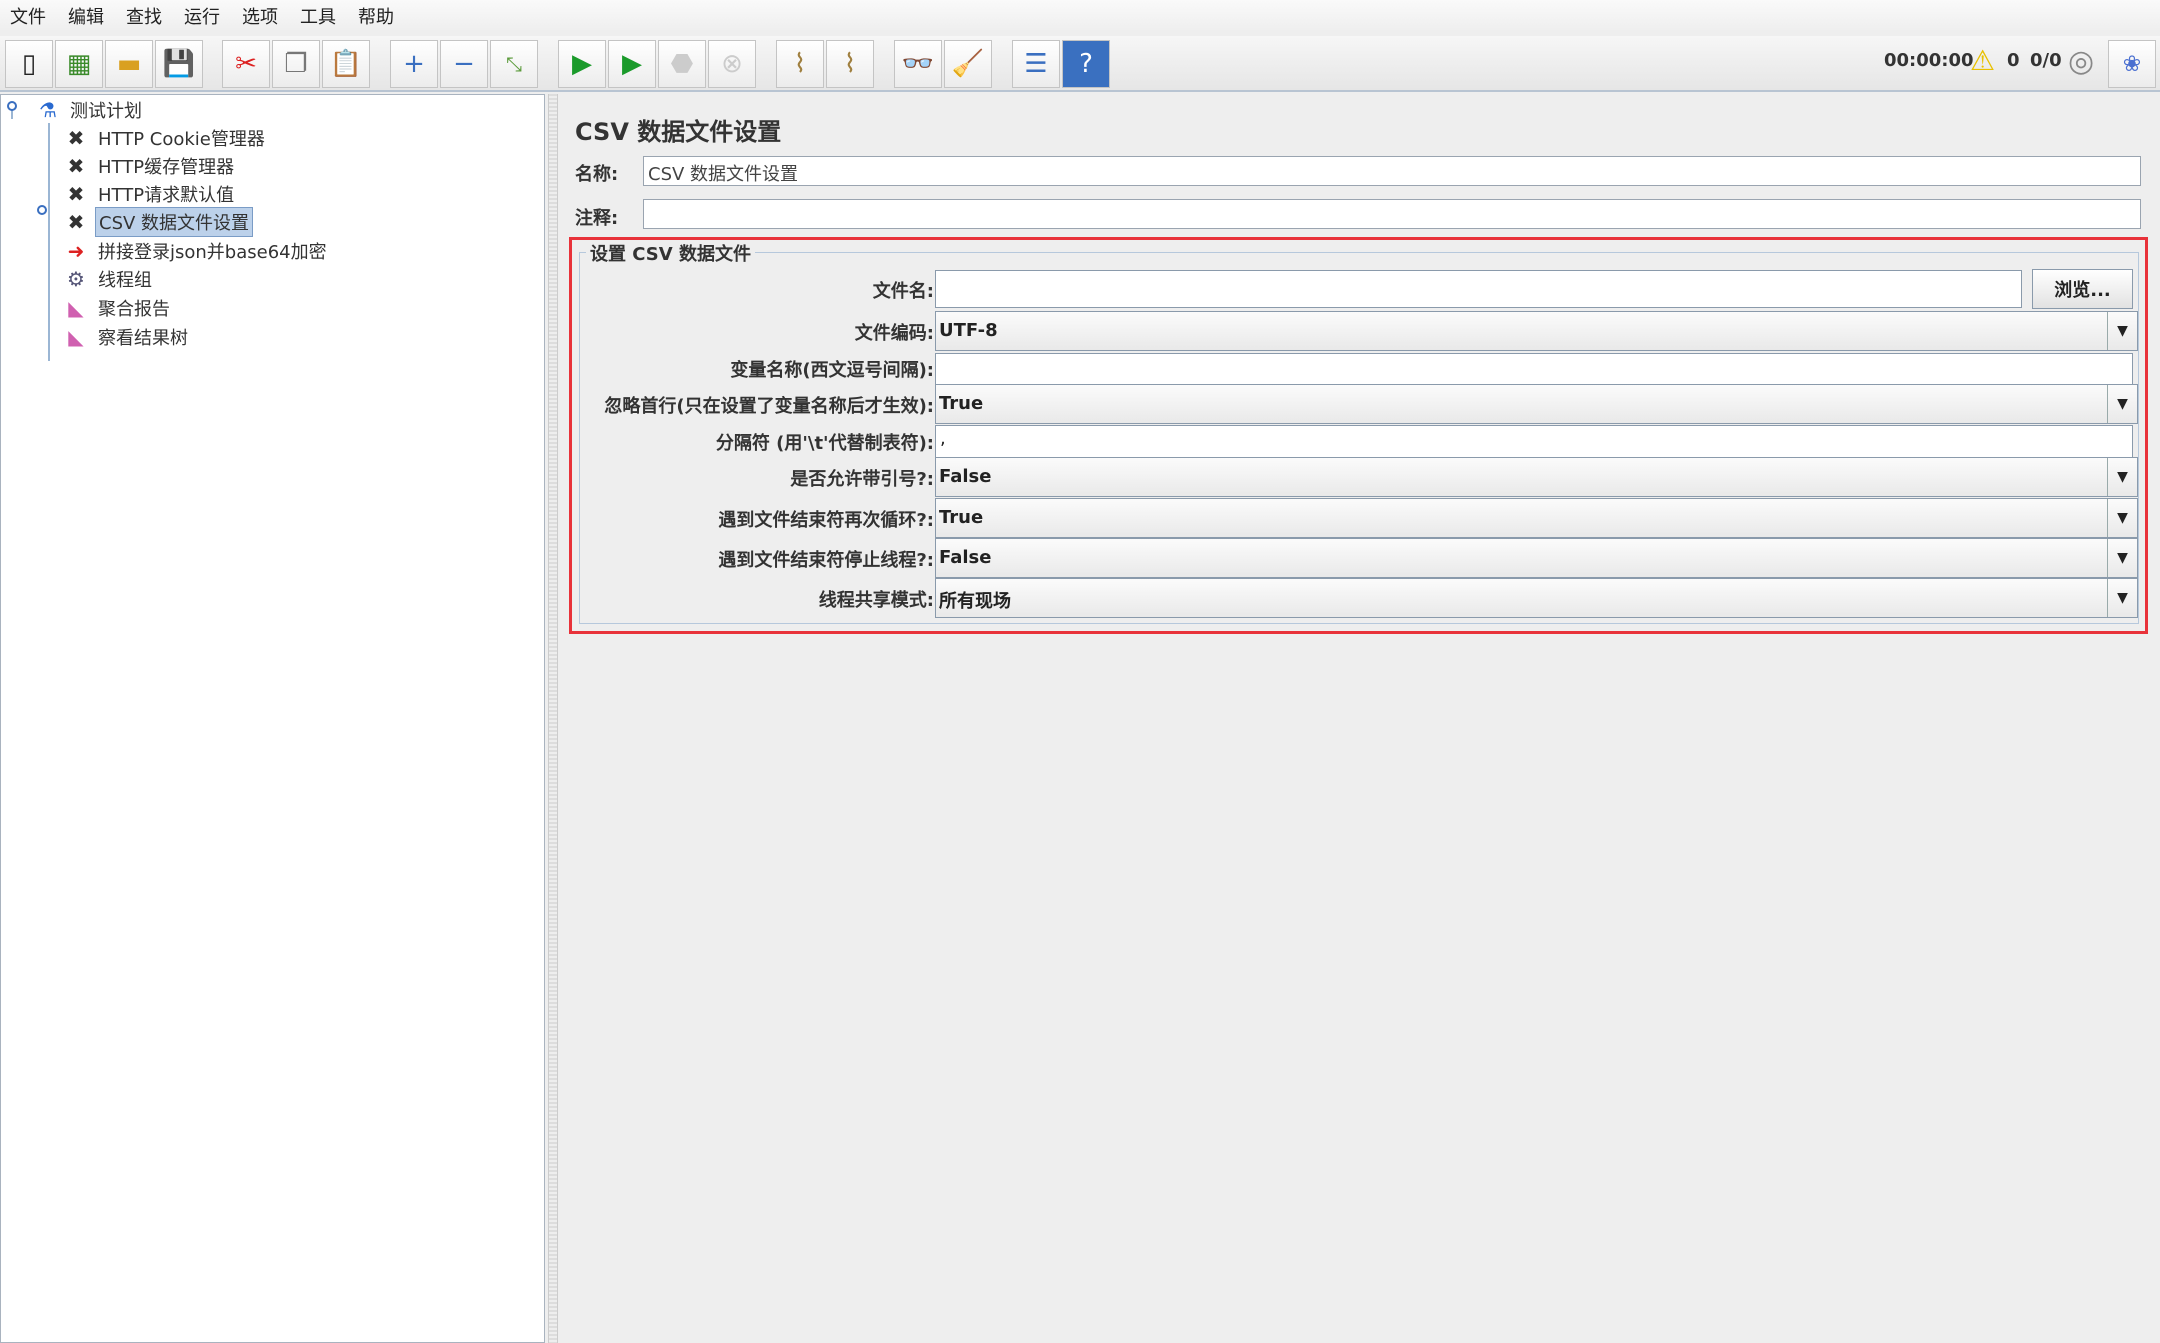 Image resolution: width=2160 pixels, height=1343 pixels. Describe the element at coordinates (678, 132) in the screenshot. I see `page-title: CSV 数据文件设置` at that location.